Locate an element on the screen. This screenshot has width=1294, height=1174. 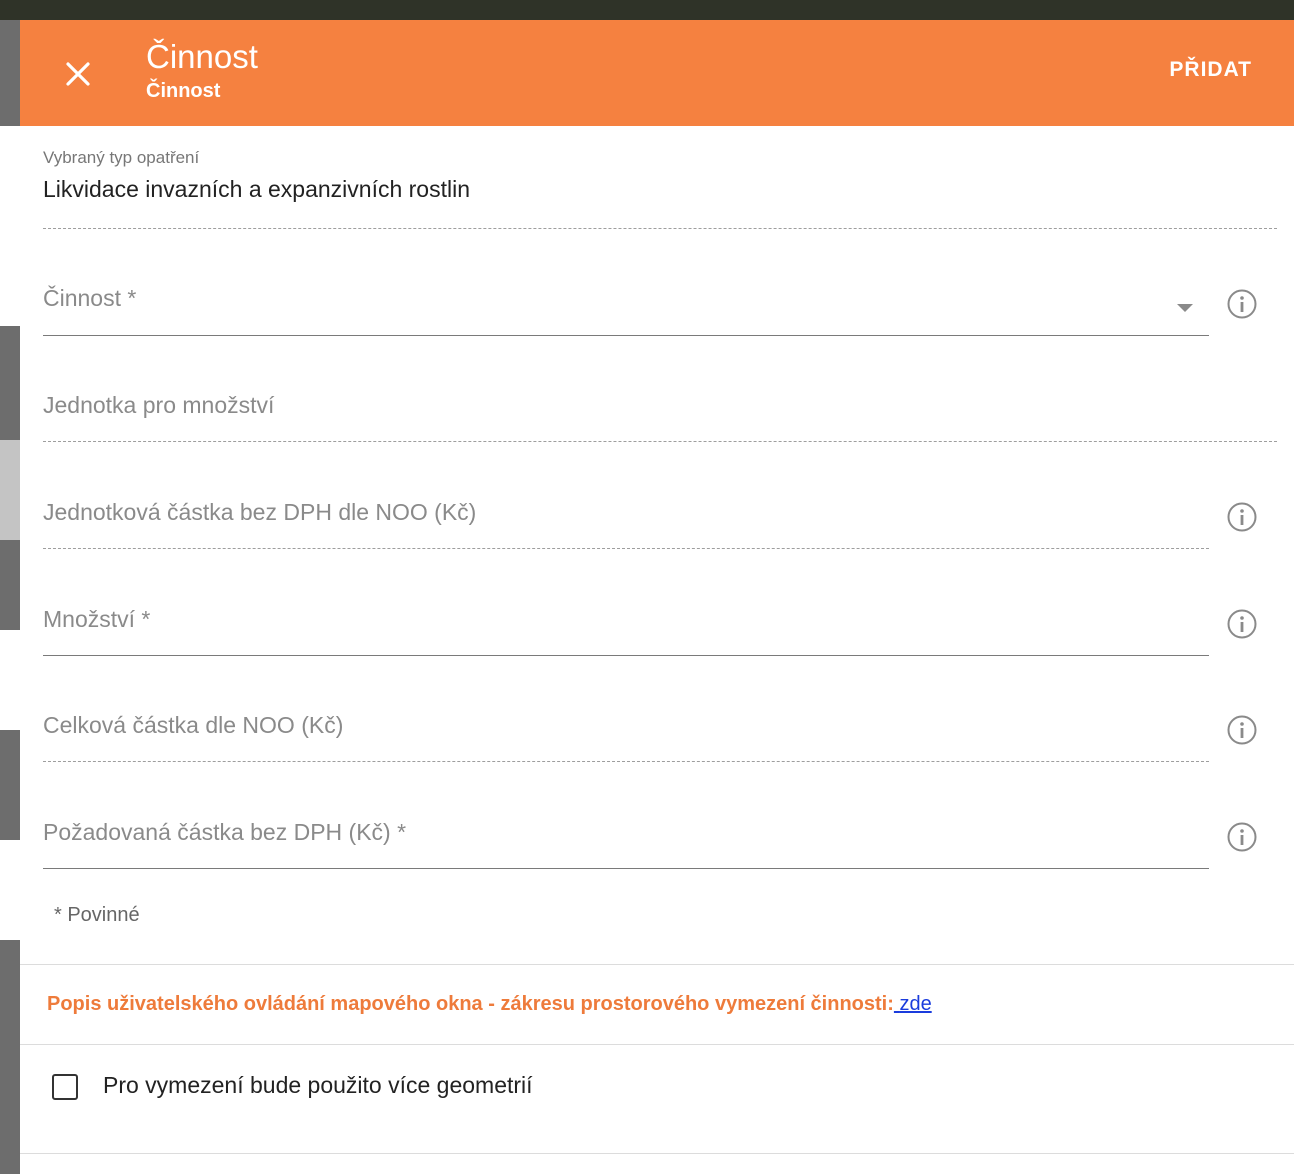
quantity-underline is located at coordinates (626, 655).